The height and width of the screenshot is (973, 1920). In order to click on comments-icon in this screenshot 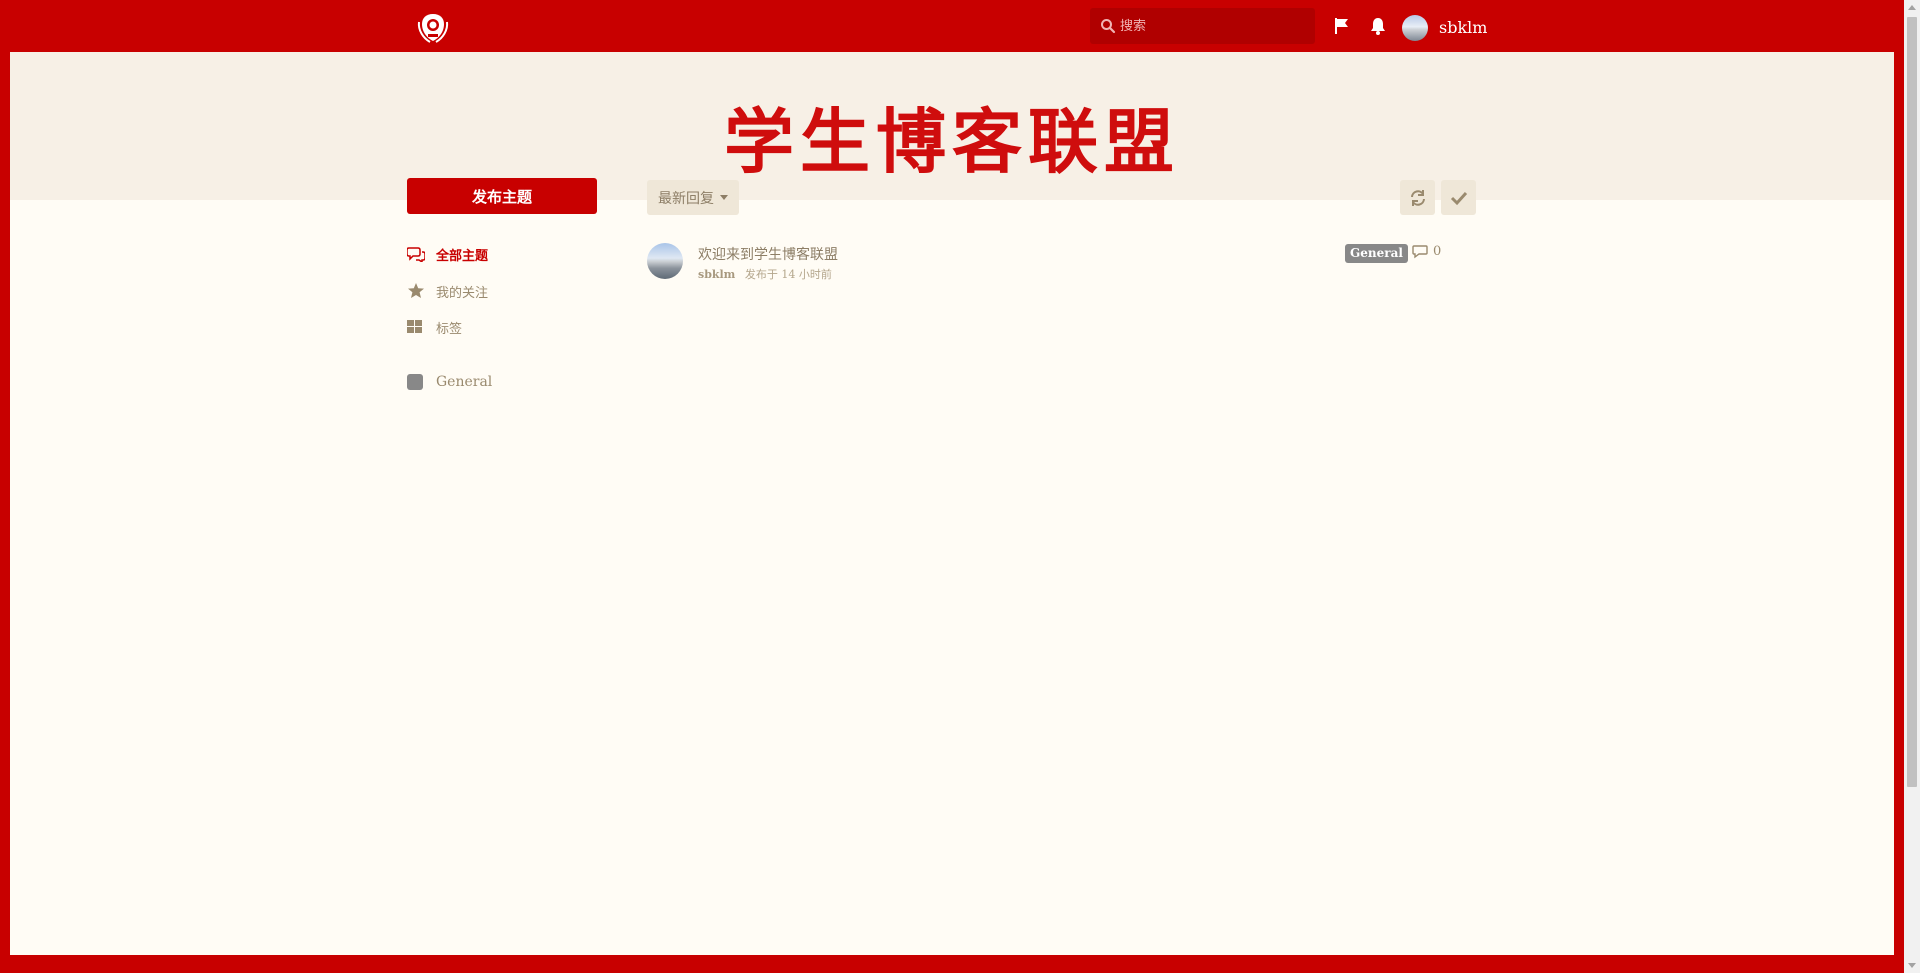, I will do `click(416, 254)`.